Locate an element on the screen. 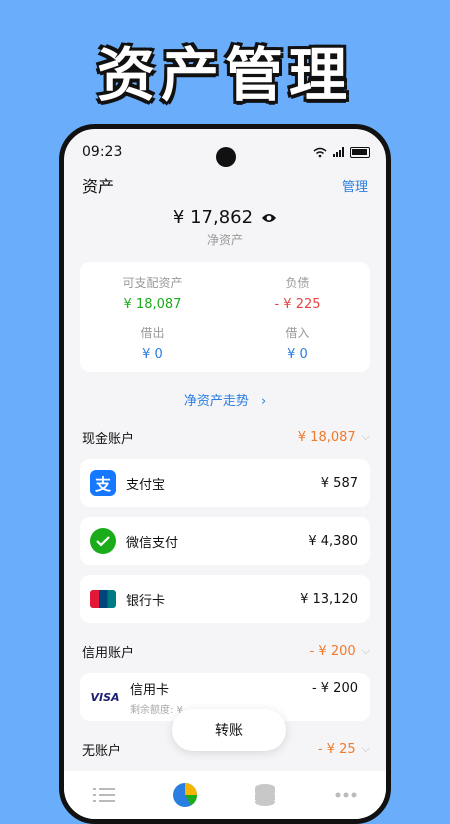 This screenshot has height=824, width=450. summary-lent: 借出 ¥ 0 is located at coordinates (152, 343).